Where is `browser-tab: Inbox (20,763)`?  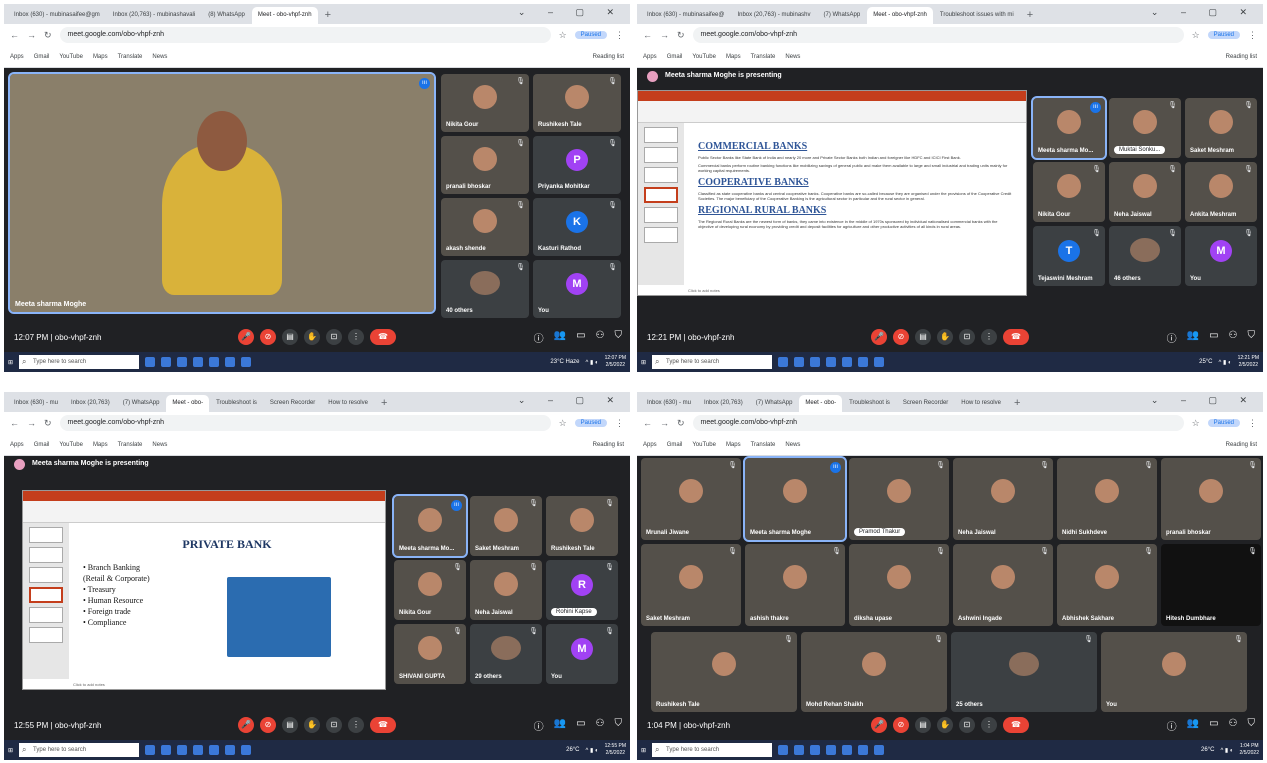
browser-tab: Inbox (20,763) is located at coordinates (90, 403).